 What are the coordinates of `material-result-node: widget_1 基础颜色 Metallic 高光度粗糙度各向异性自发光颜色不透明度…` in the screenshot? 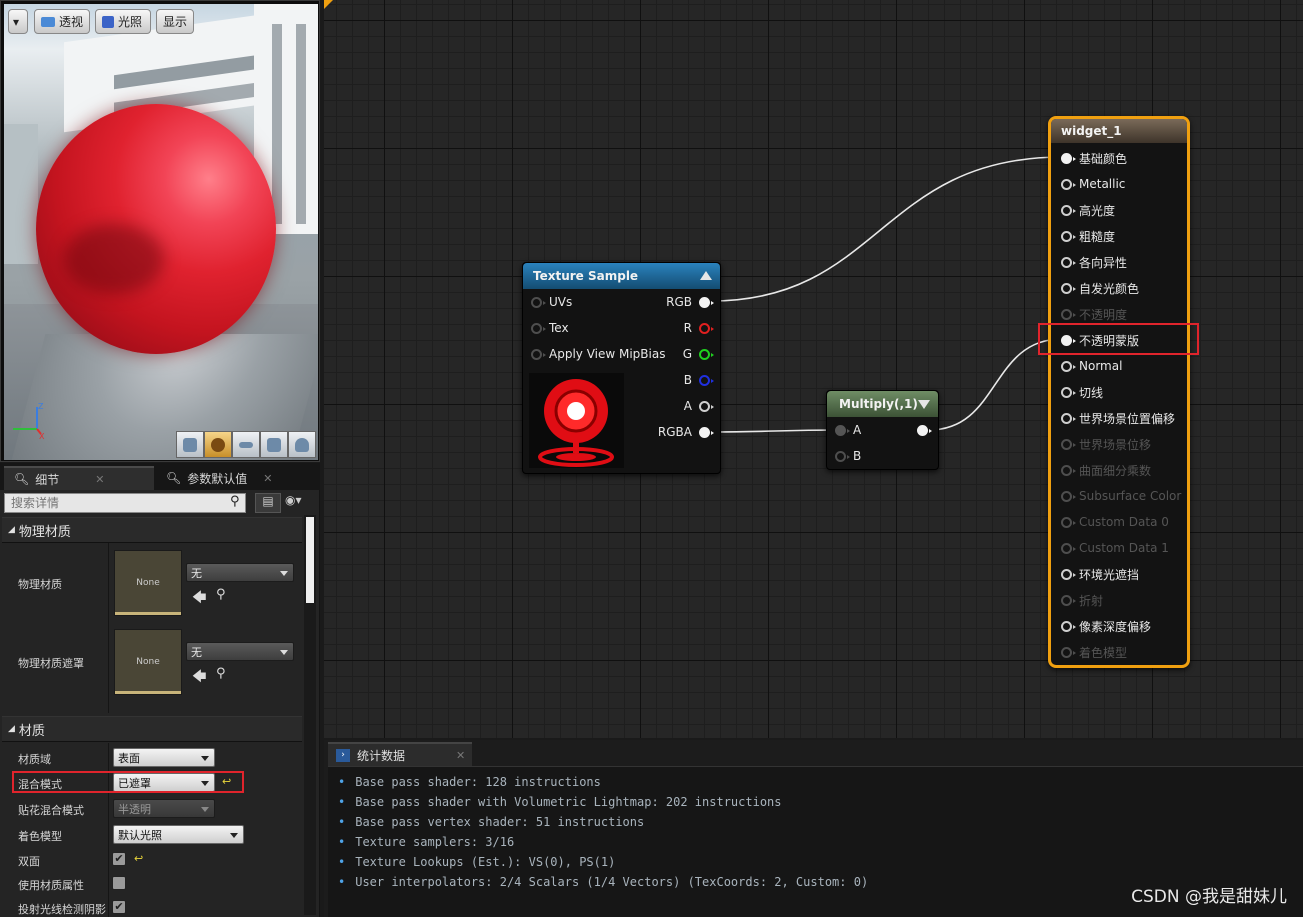 It's located at (1119, 392).